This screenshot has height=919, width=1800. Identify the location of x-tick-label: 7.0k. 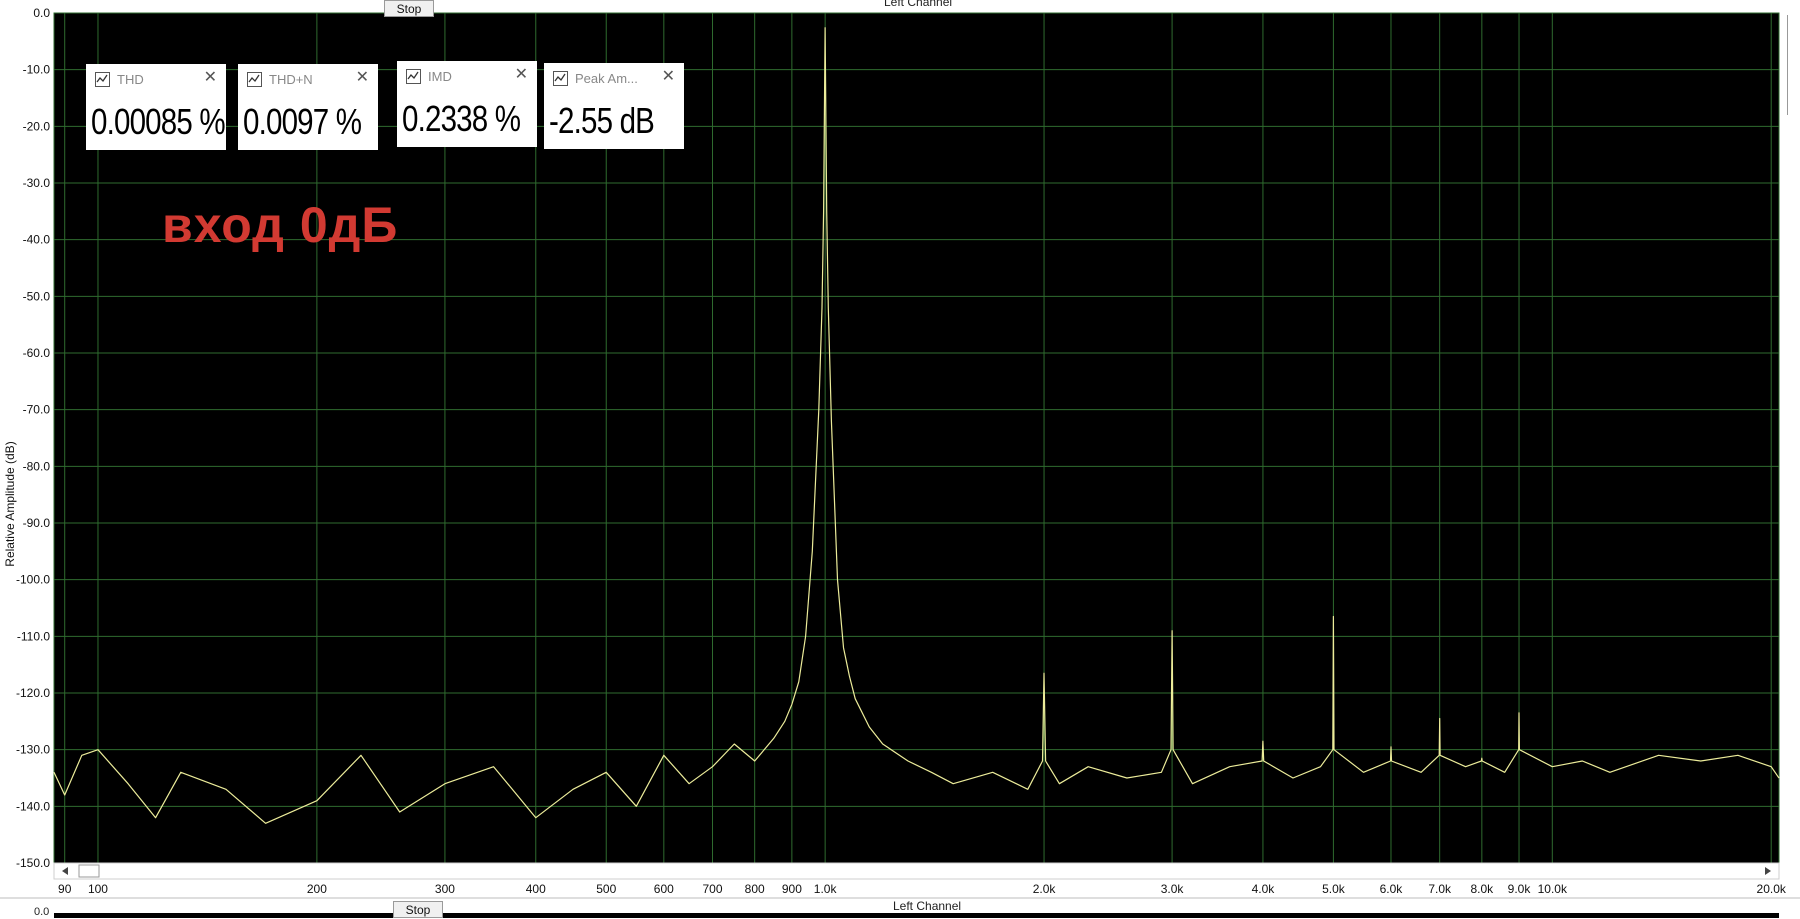
(1440, 889).